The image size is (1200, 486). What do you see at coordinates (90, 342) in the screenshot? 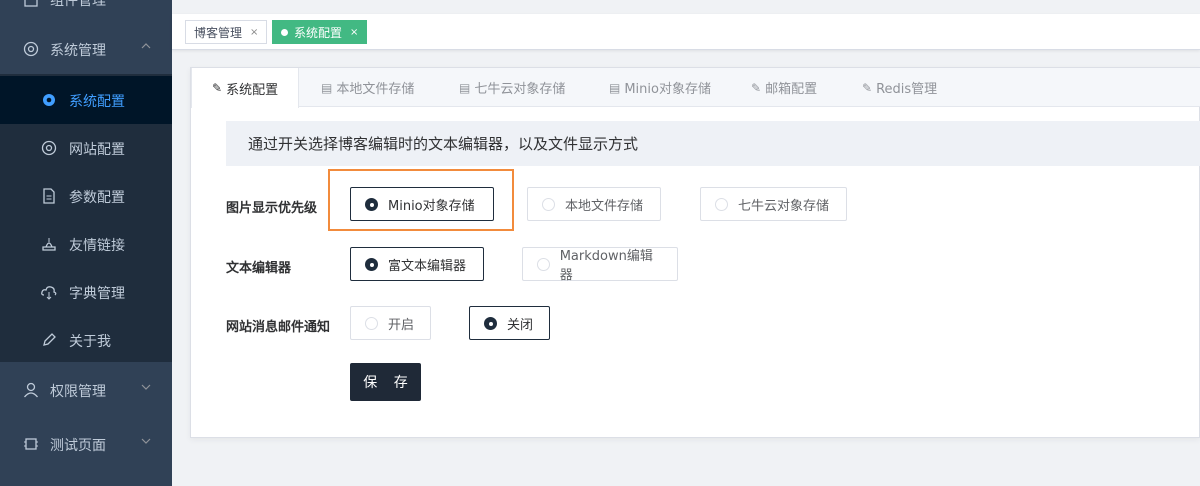
I see `sidebar-item-label: 关于我` at bounding box center [90, 342].